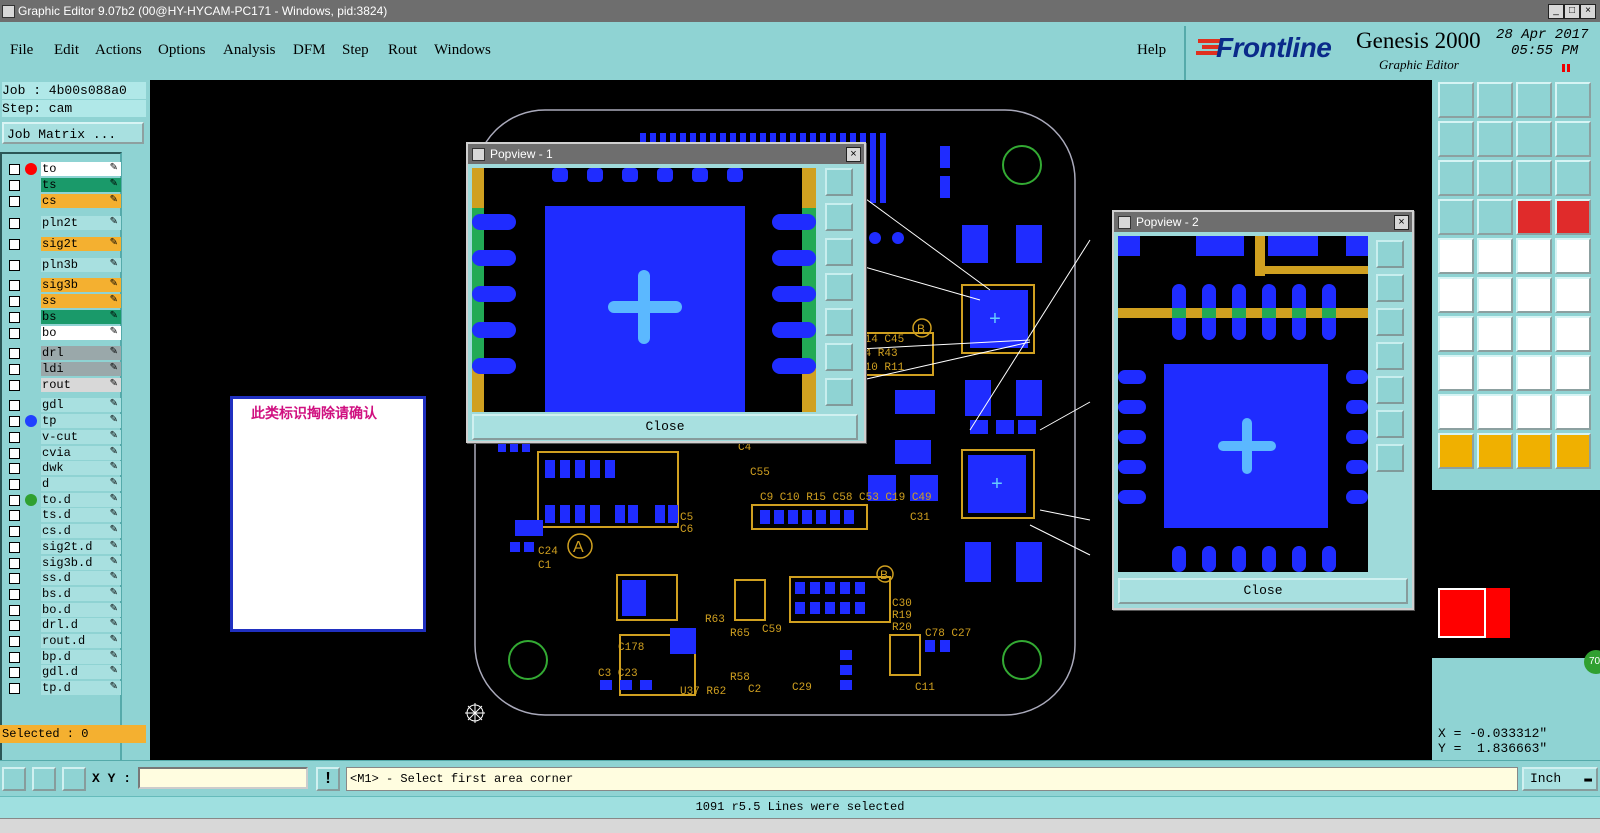  What do you see at coordinates (1495, 100) in the screenshot?
I see `save-icon` at bounding box center [1495, 100].